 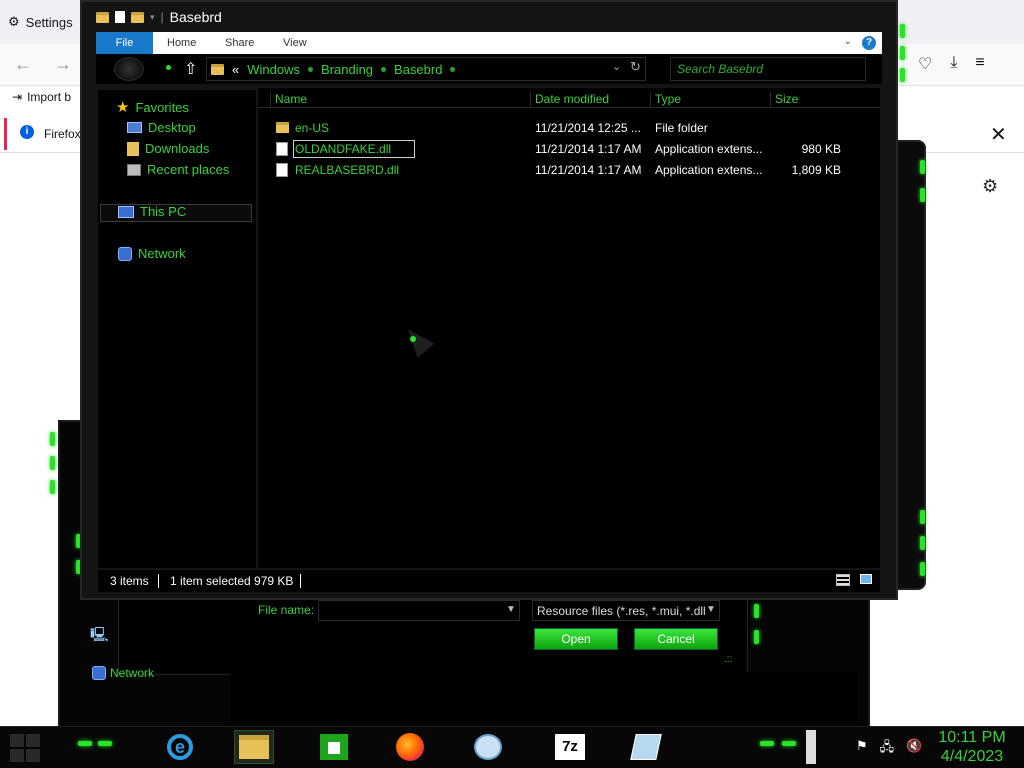 What do you see at coordinates (41, 97) in the screenshot?
I see `import-bookmarks-link: ⇥ Import b` at bounding box center [41, 97].